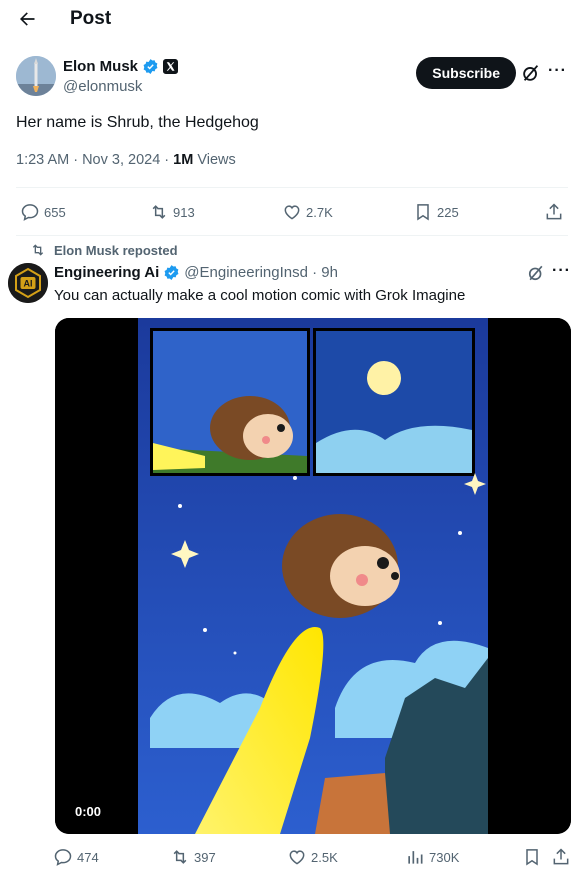 The height and width of the screenshot is (875, 584). I want to click on quoted-bookmark-button, so click(532, 857).